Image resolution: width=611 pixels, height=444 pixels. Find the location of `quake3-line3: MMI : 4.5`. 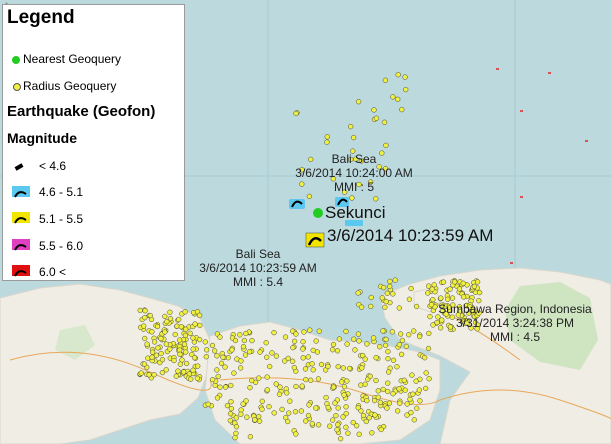

quake3-line3: MMI : 4.5 is located at coordinates (514, 337).